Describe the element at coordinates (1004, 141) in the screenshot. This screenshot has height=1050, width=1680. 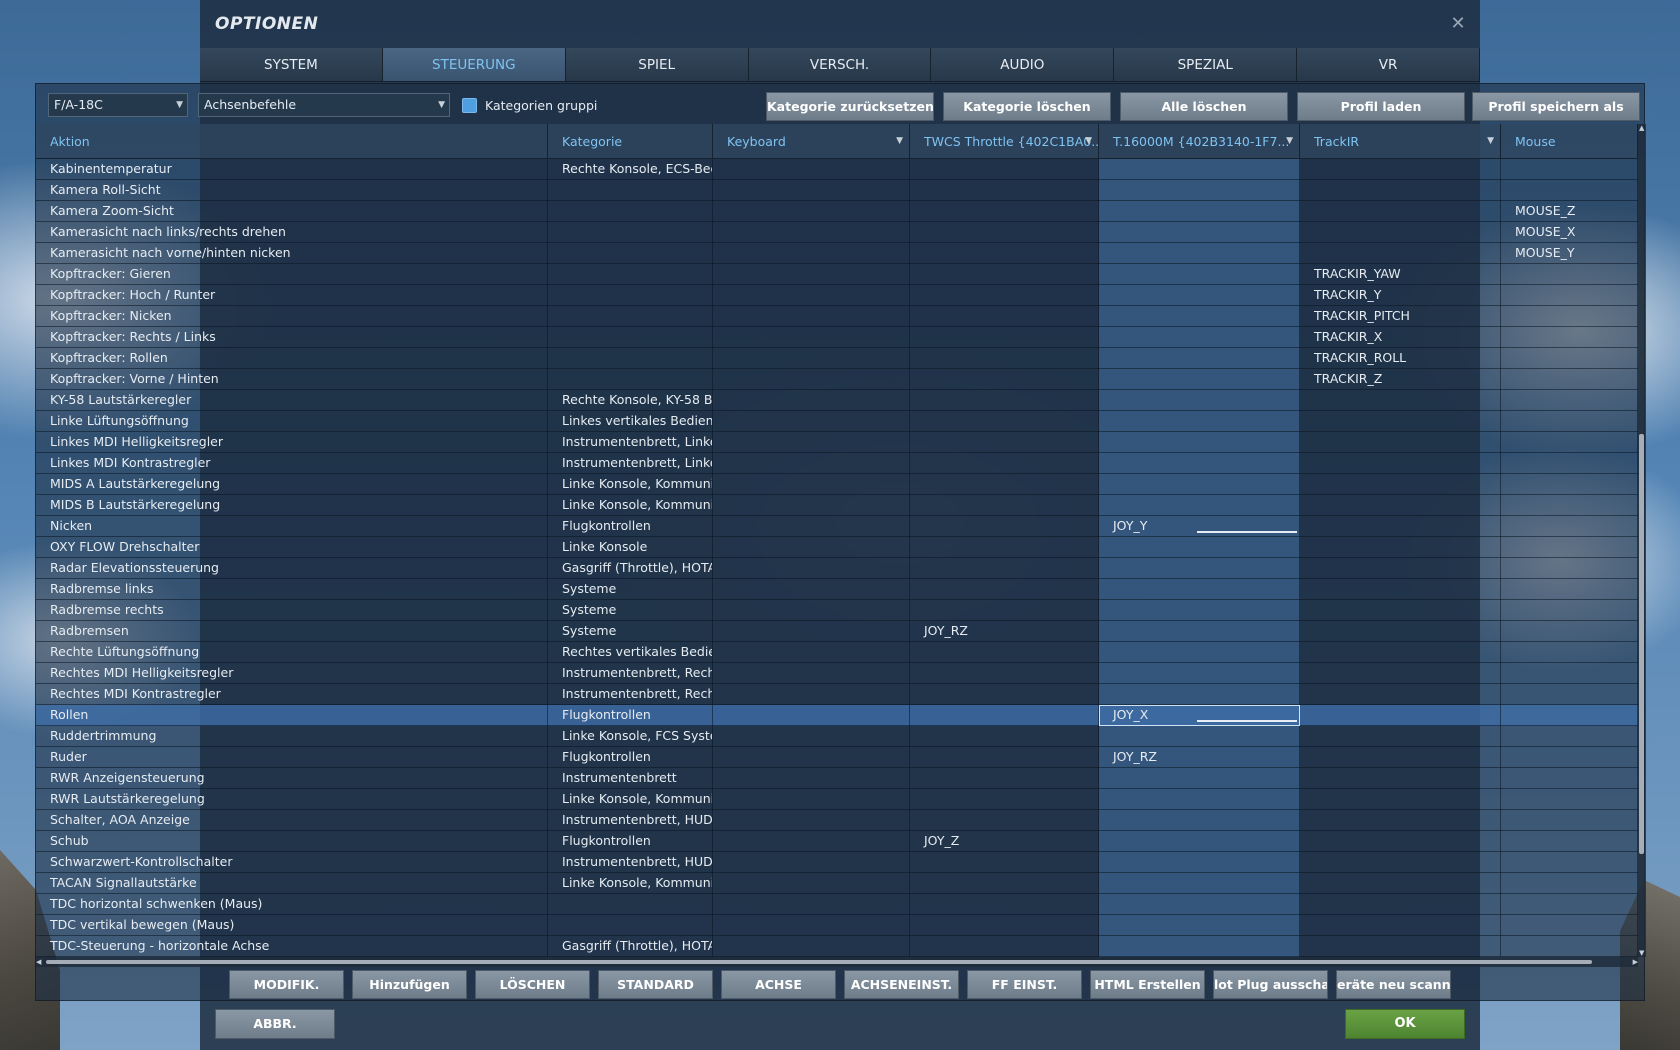
I see `column-header-twcs-throttle: TWCS Throttle {402C1BA0... ▼` at that location.